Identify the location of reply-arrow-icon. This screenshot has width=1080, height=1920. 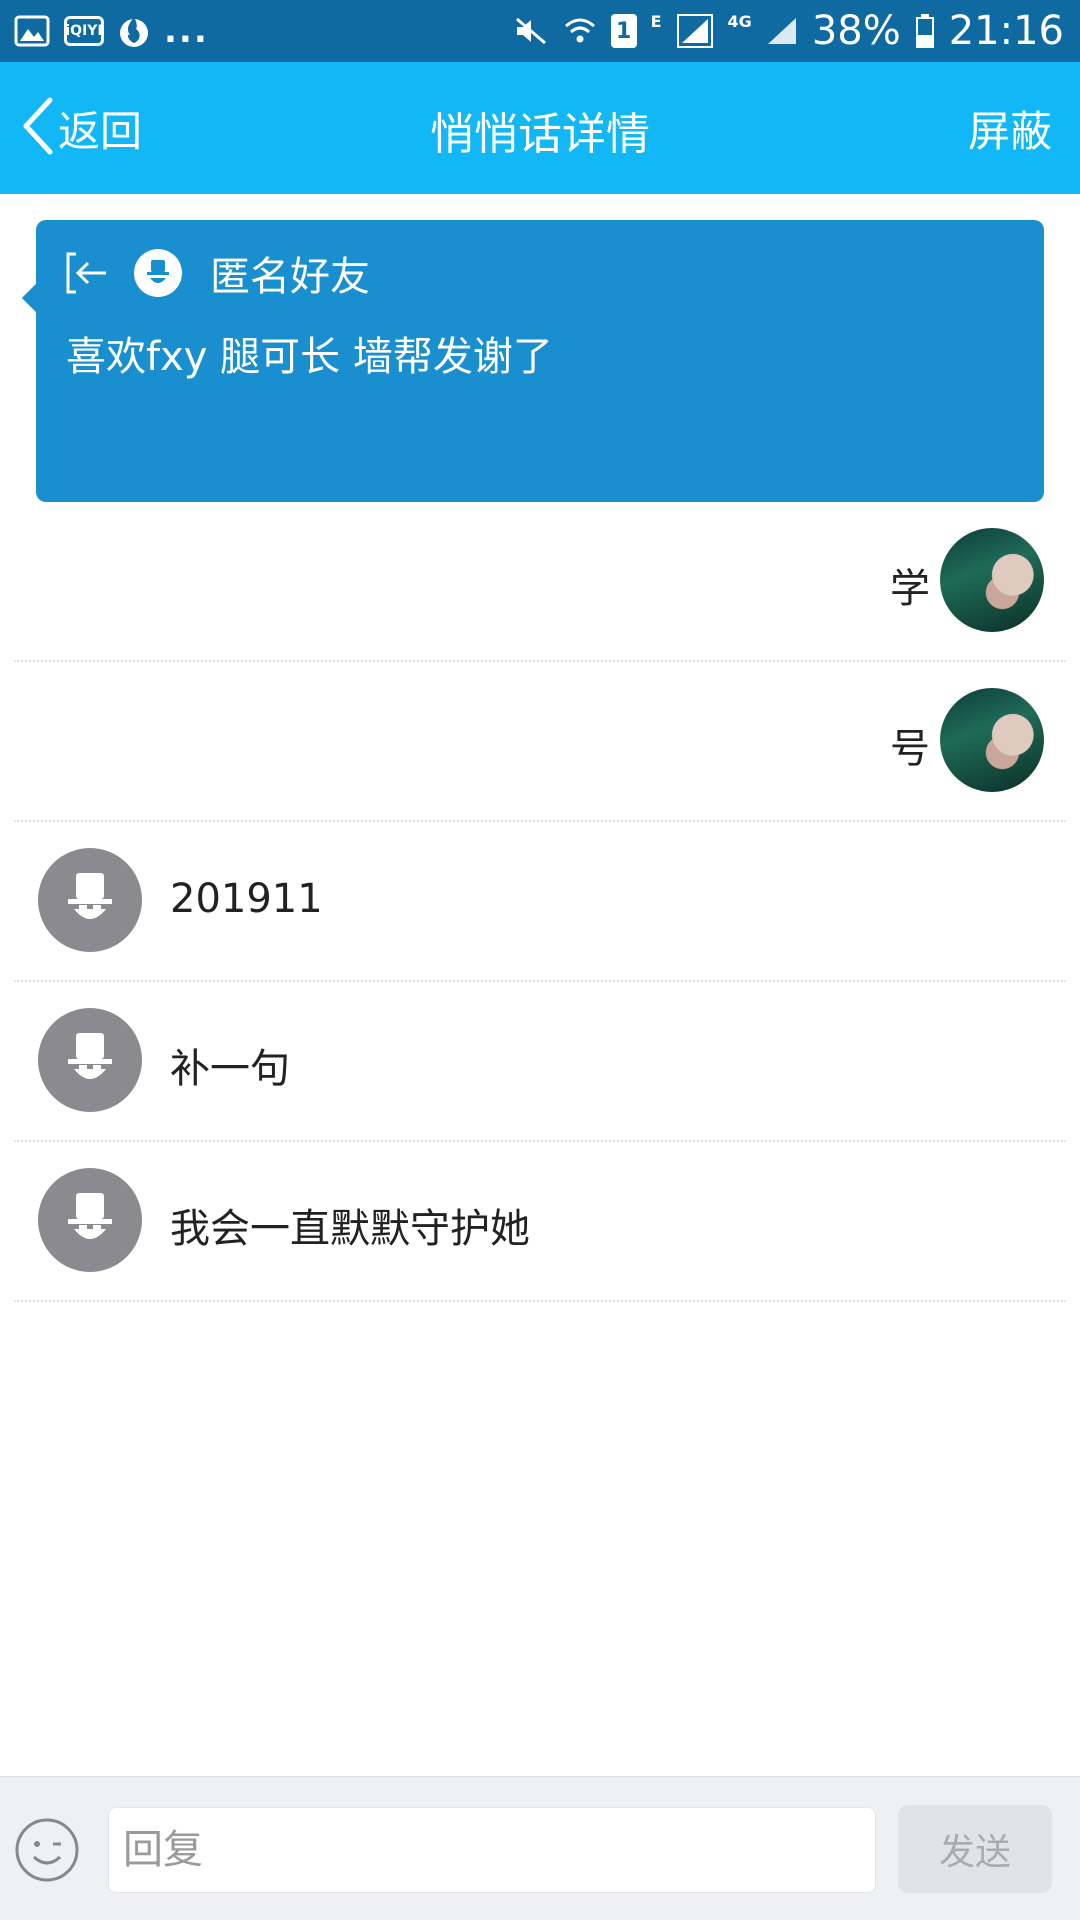
(87, 273).